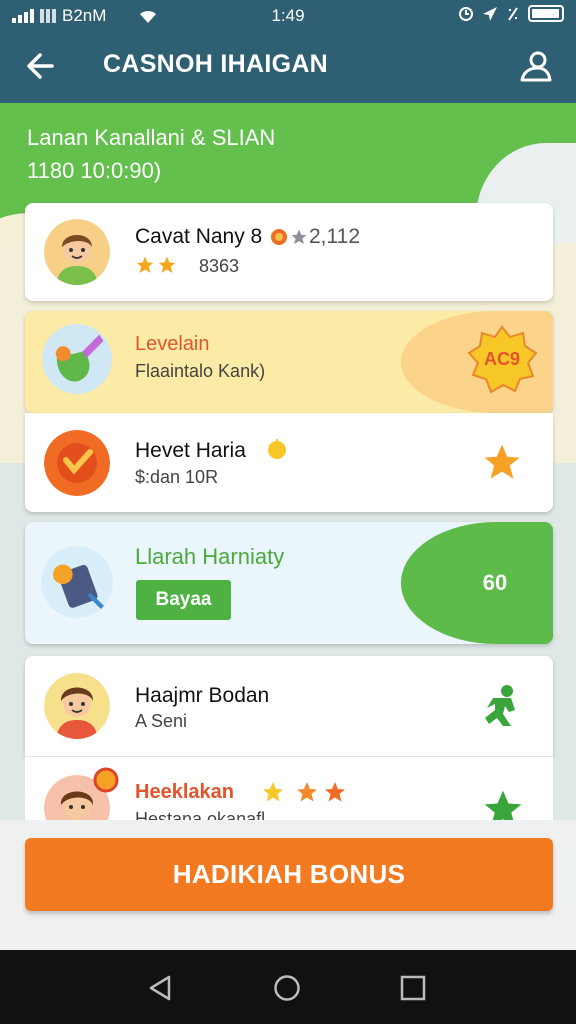 Image resolution: width=576 pixels, height=1024 pixels. I want to click on star-gray-icon, so click(299, 237).